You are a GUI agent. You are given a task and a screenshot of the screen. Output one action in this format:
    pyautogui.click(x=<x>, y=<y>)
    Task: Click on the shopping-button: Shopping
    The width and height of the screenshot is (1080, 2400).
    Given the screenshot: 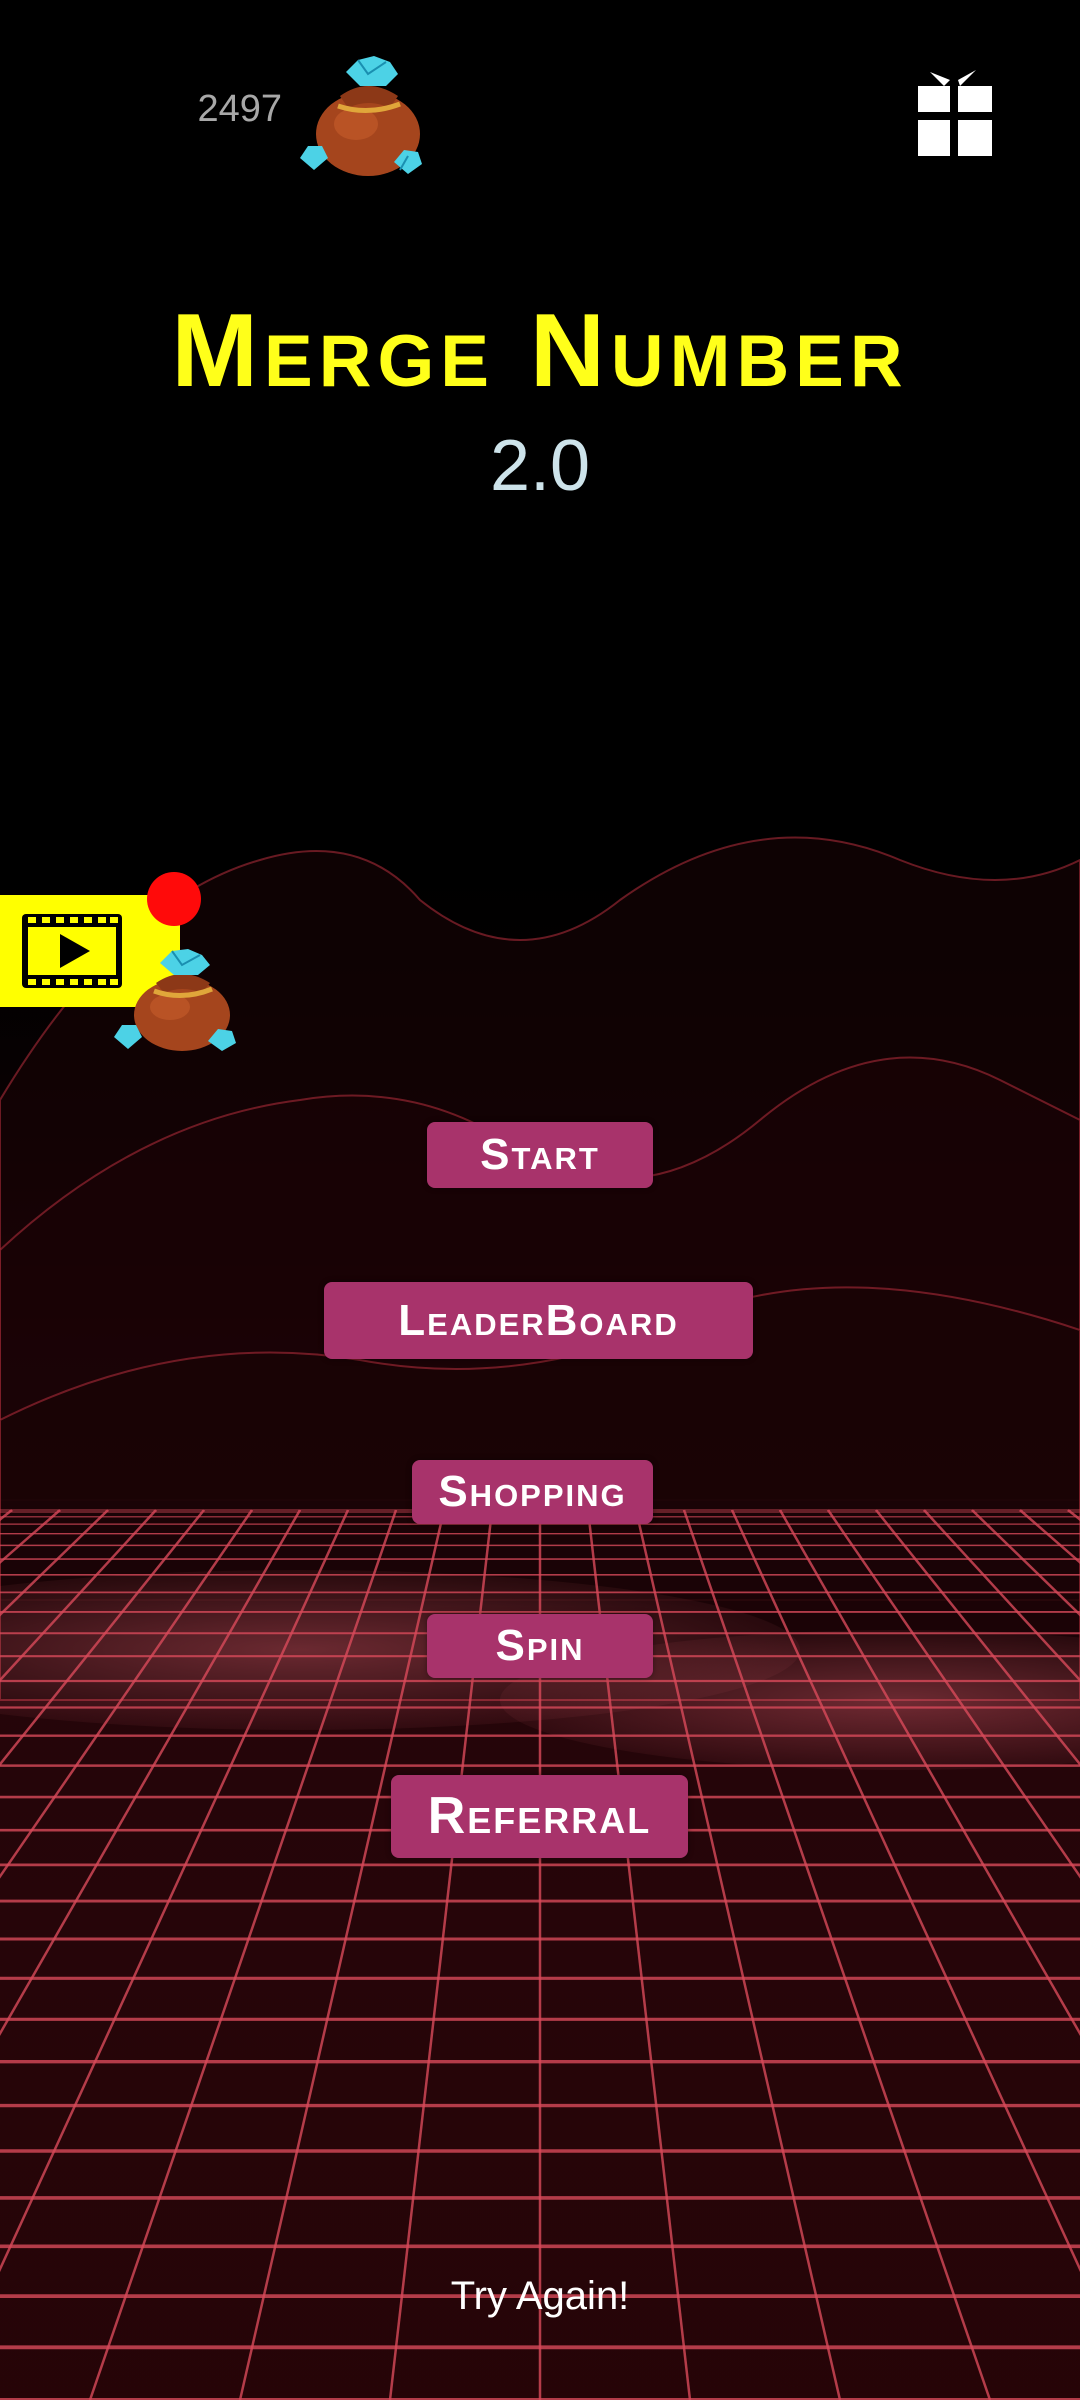 What is the action you would take?
    pyautogui.click(x=532, y=1492)
    